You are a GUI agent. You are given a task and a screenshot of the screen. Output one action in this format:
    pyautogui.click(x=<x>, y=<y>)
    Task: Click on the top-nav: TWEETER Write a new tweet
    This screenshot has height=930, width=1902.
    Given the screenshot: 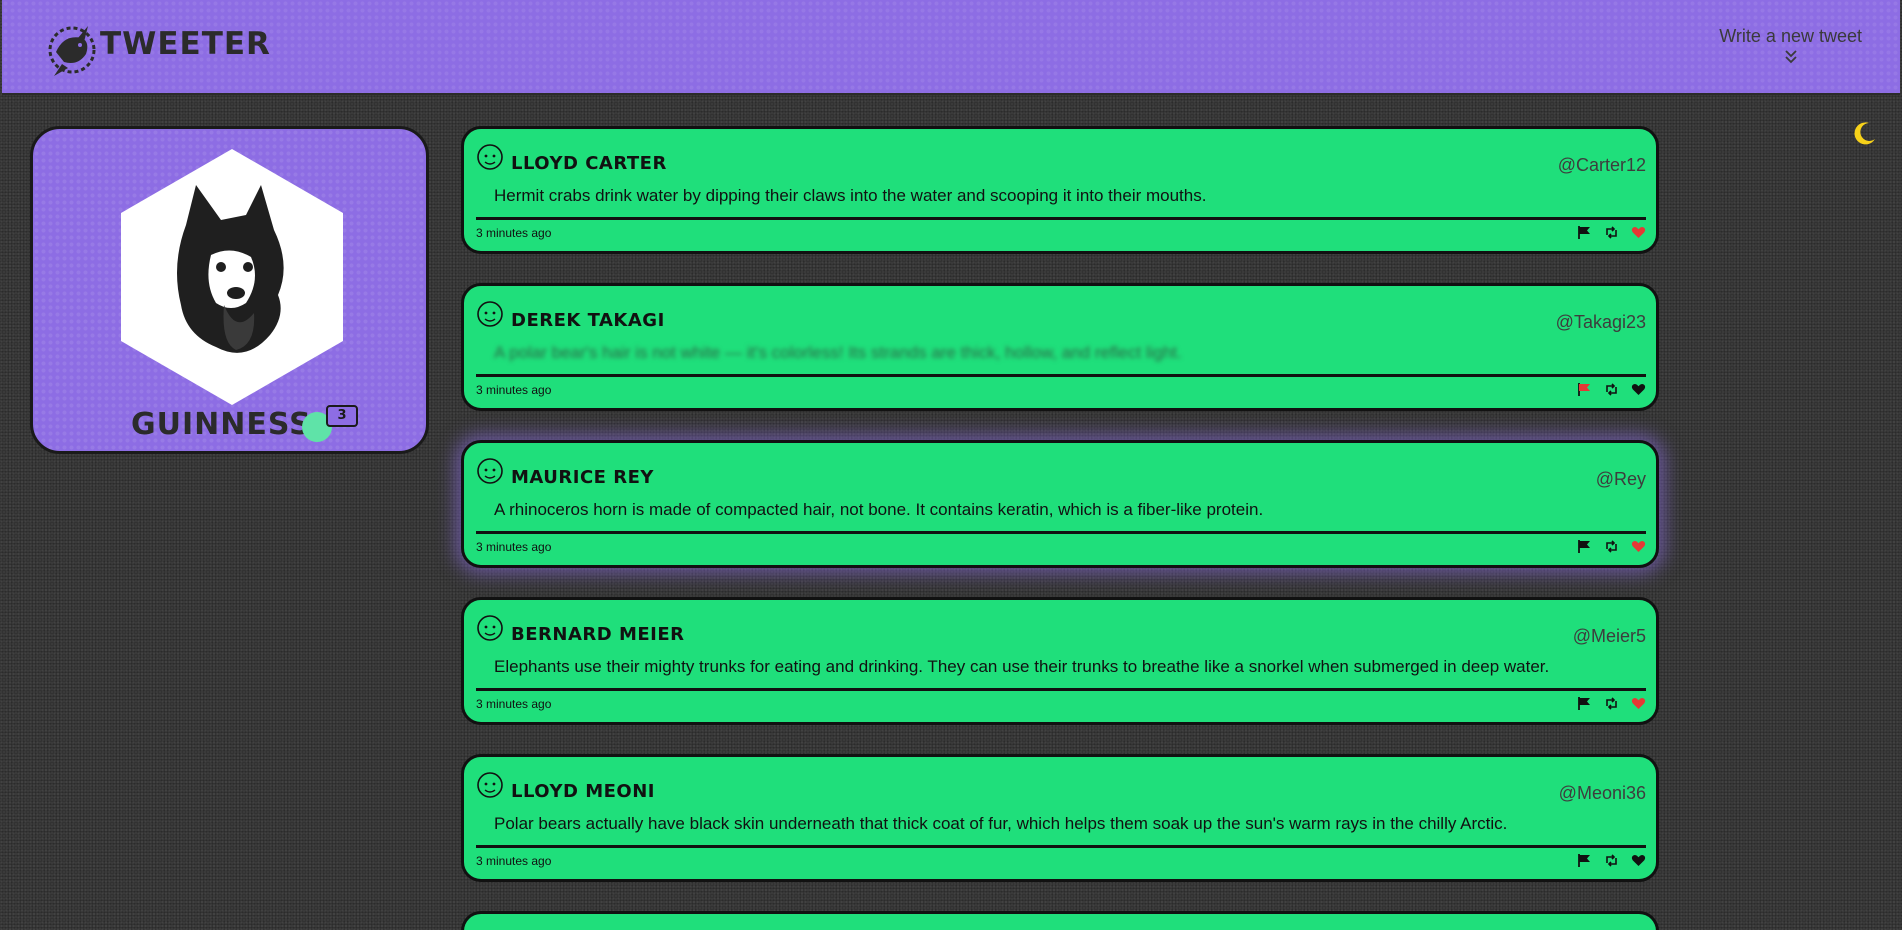 What is the action you would take?
    pyautogui.click(x=951, y=47)
    